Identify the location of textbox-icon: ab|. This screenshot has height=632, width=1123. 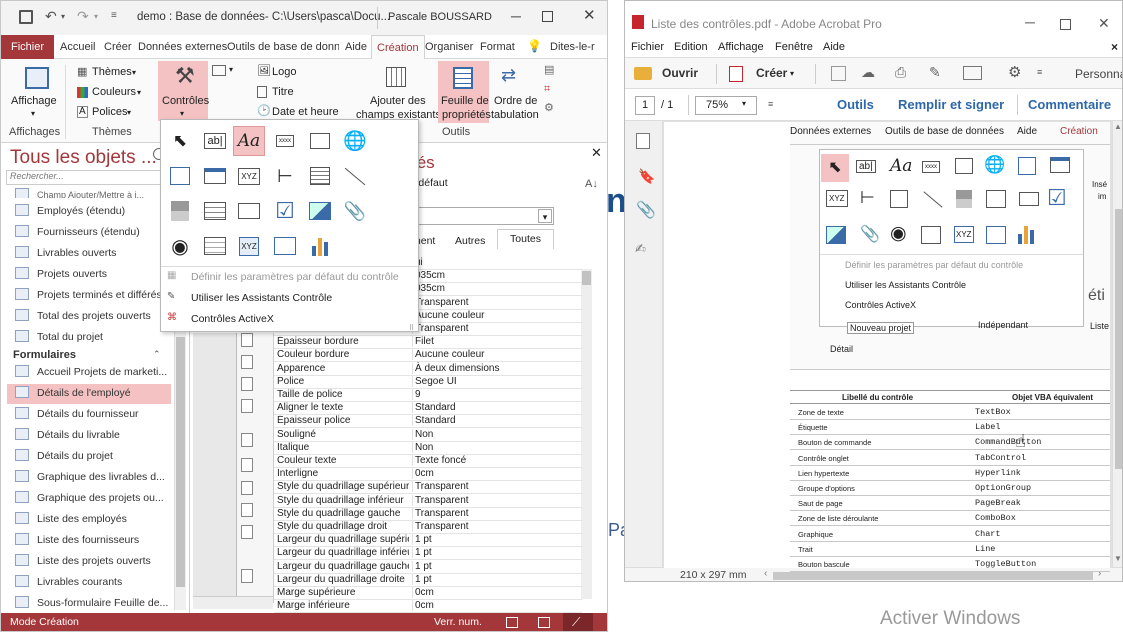
(215, 141).